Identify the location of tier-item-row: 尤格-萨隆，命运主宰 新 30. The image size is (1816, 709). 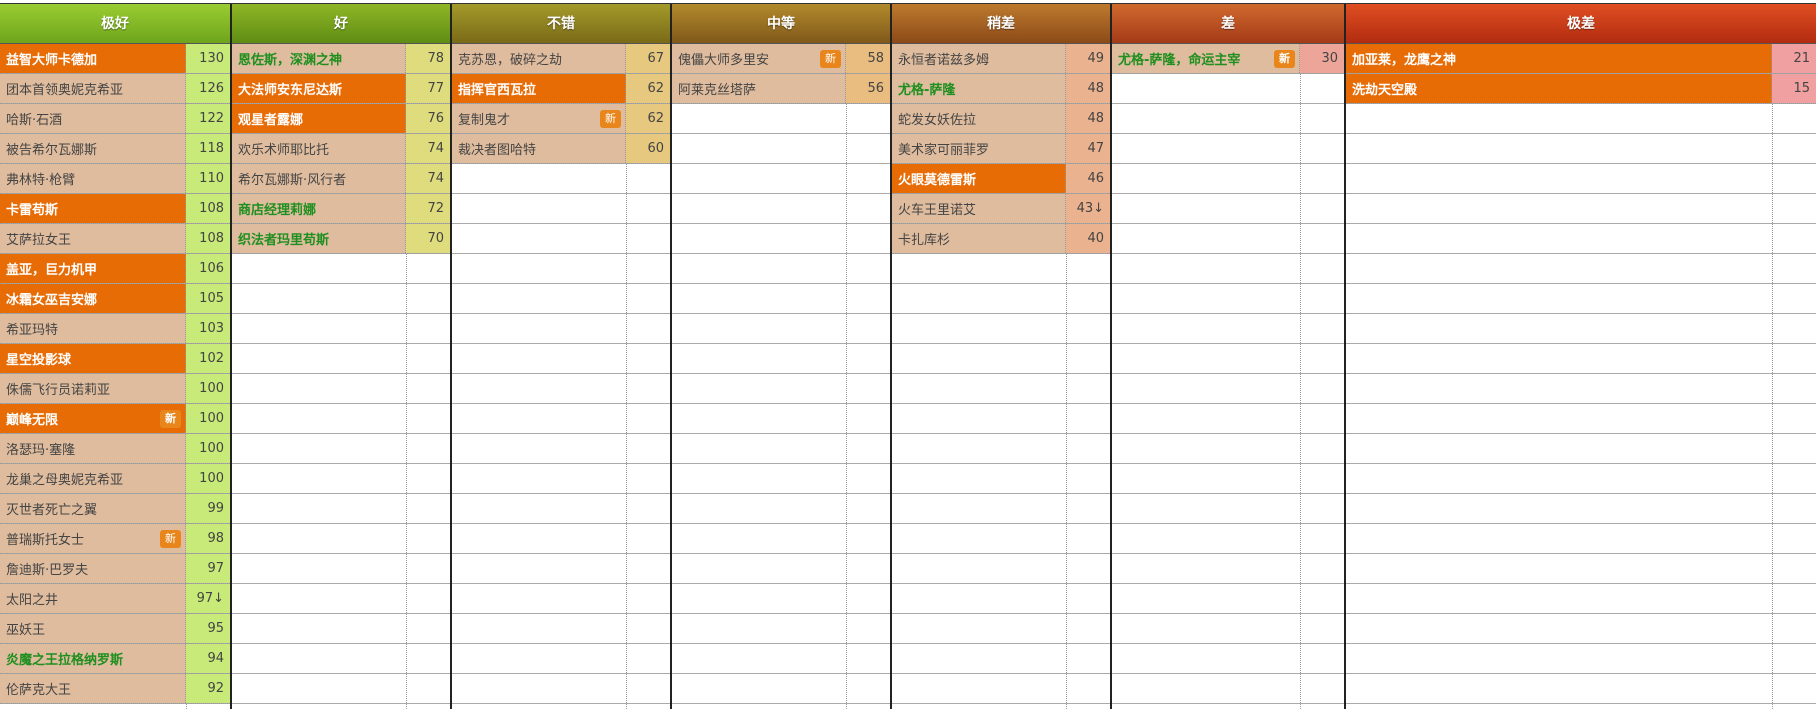
(1228, 59).